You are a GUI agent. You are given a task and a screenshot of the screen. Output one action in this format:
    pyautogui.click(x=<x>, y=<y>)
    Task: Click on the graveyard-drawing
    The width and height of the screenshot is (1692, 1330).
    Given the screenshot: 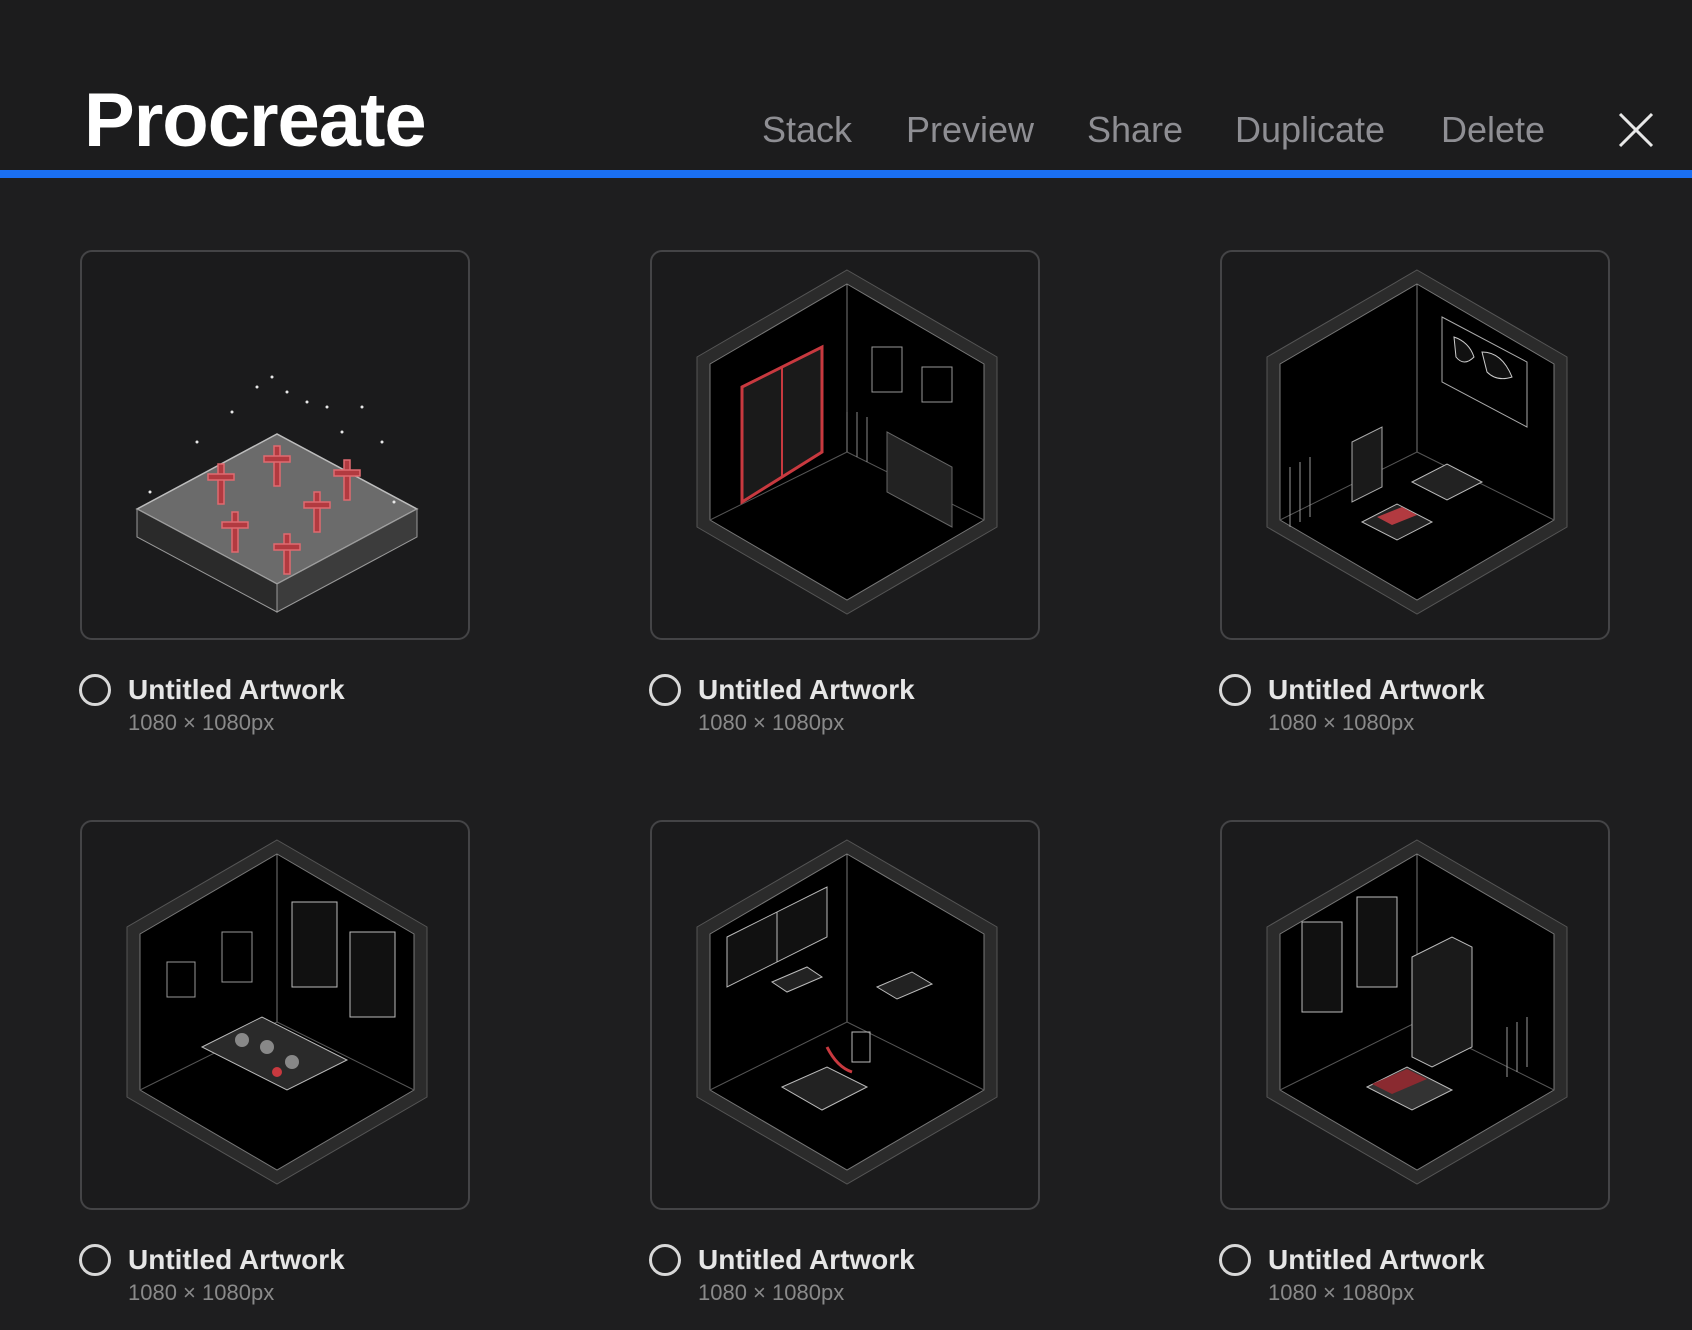 What is the action you would take?
    pyautogui.click(x=277, y=494)
    